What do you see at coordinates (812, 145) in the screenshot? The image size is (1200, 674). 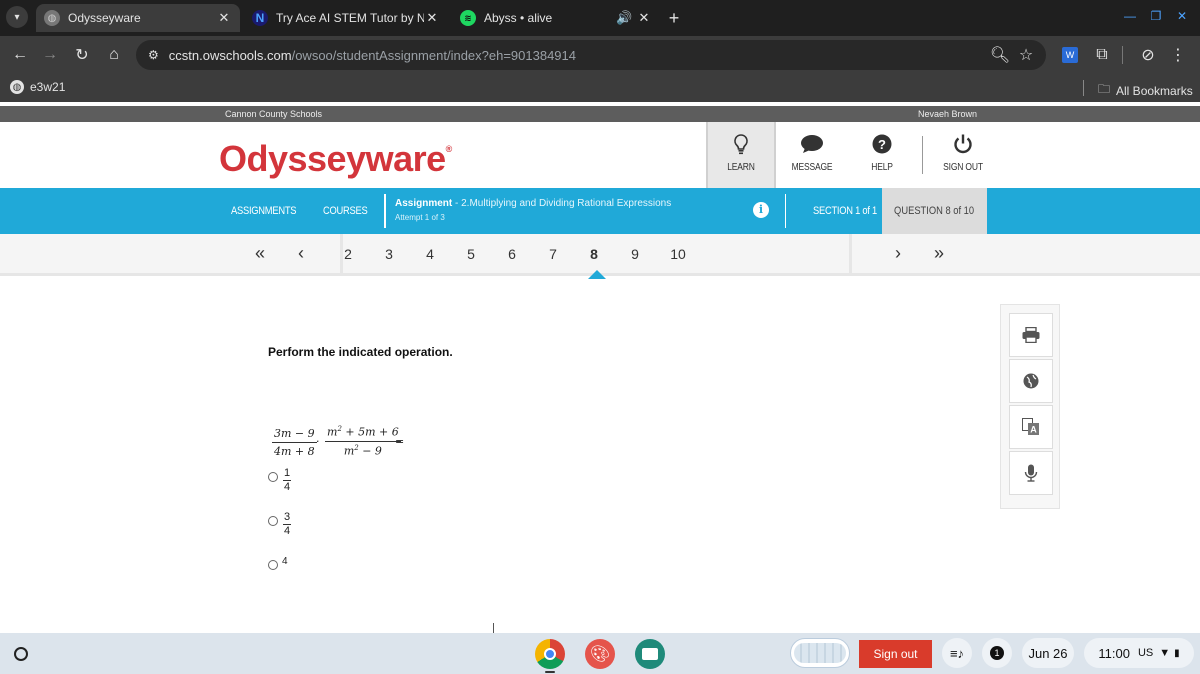 I see `speech-bubble-icon` at bounding box center [812, 145].